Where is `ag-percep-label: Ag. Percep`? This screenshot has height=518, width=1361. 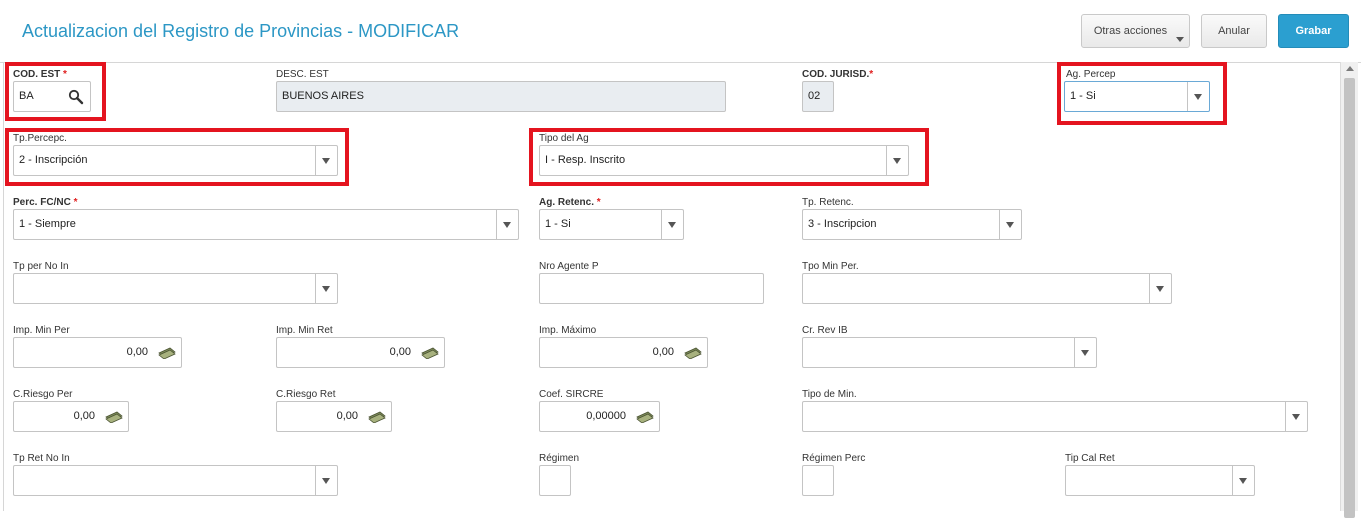 ag-percep-label: Ag. Percep is located at coordinates (1091, 74).